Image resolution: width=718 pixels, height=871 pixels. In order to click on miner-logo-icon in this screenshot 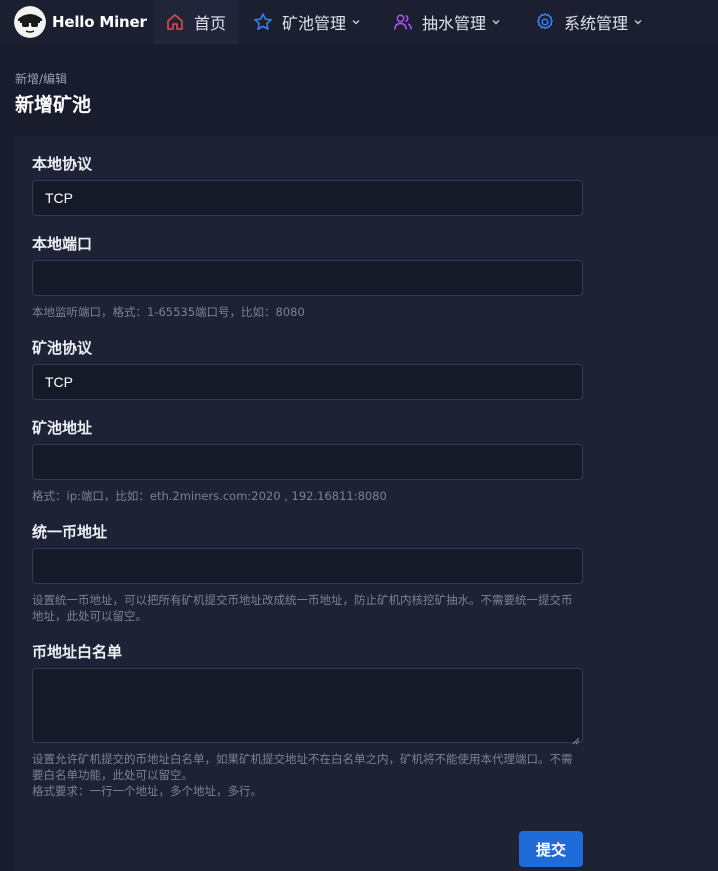, I will do `click(30, 22)`.